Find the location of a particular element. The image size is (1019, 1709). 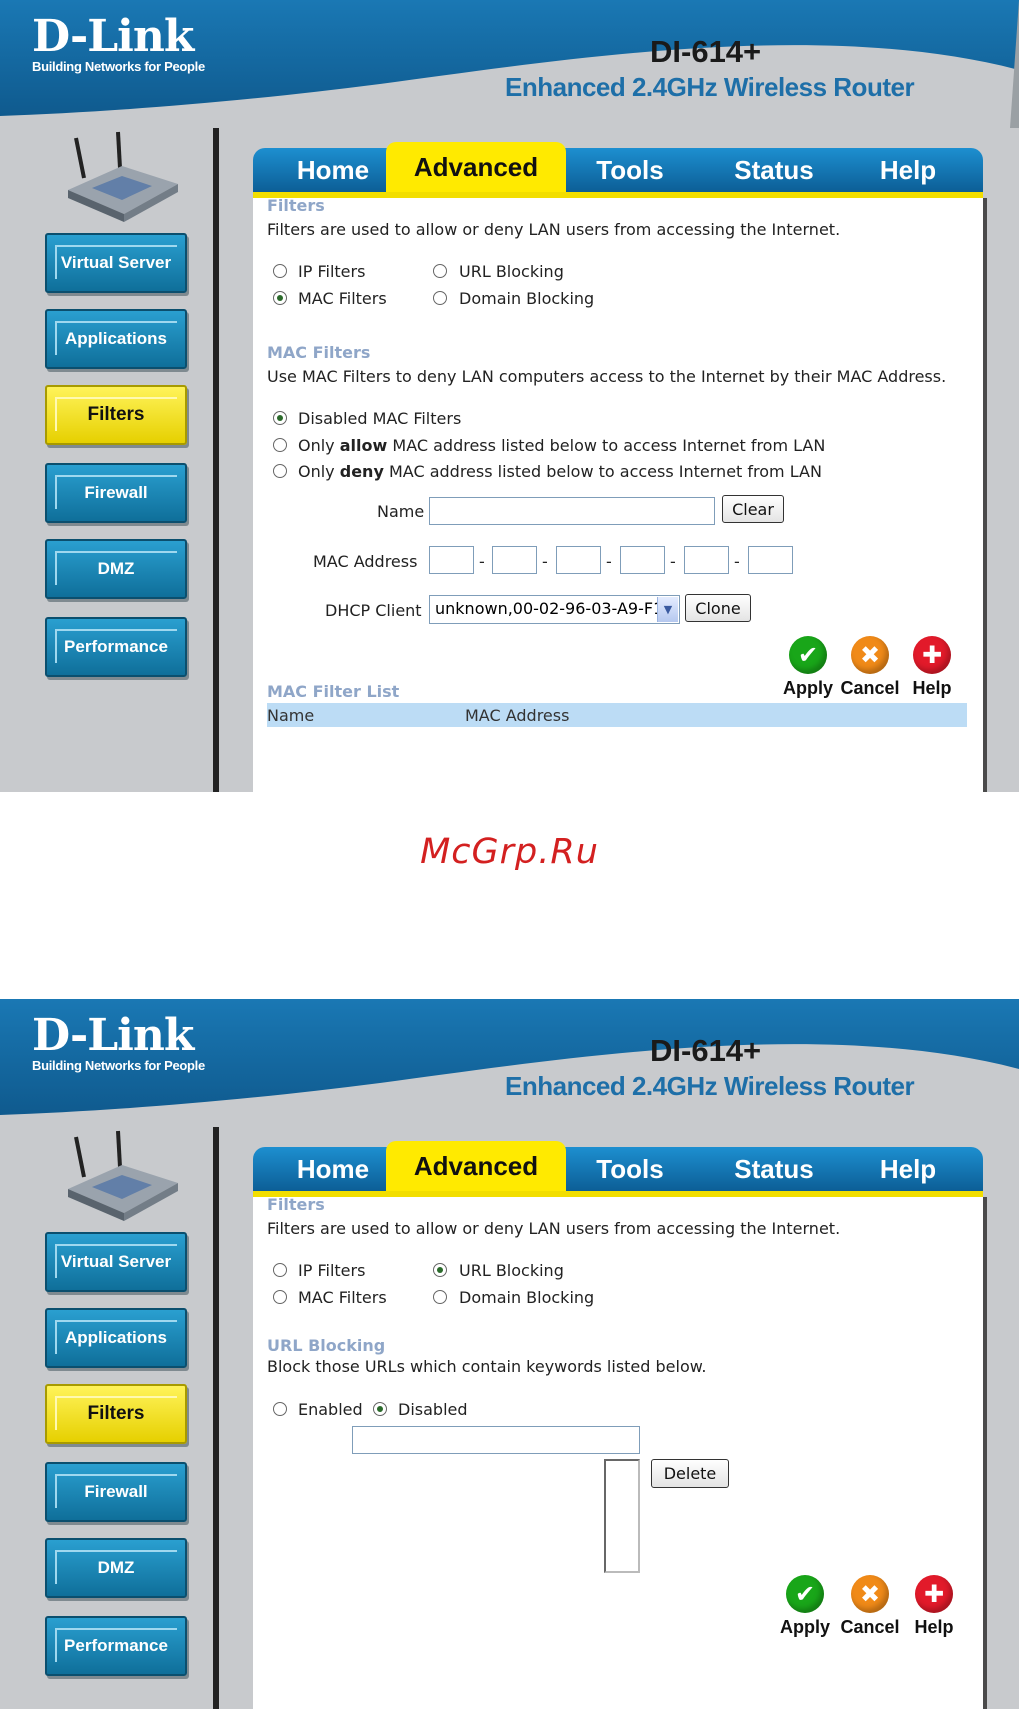

radio-disabled-mac-filters is located at coordinates (280, 418).